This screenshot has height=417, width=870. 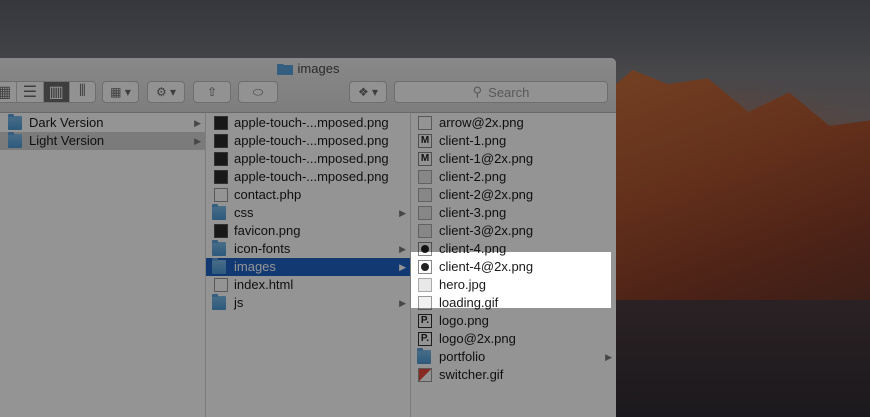 What do you see at coordinates (486, 266) in the screenshot?
I see `list-item-label: client-4@2x.png` at bounding box center [486, 266].